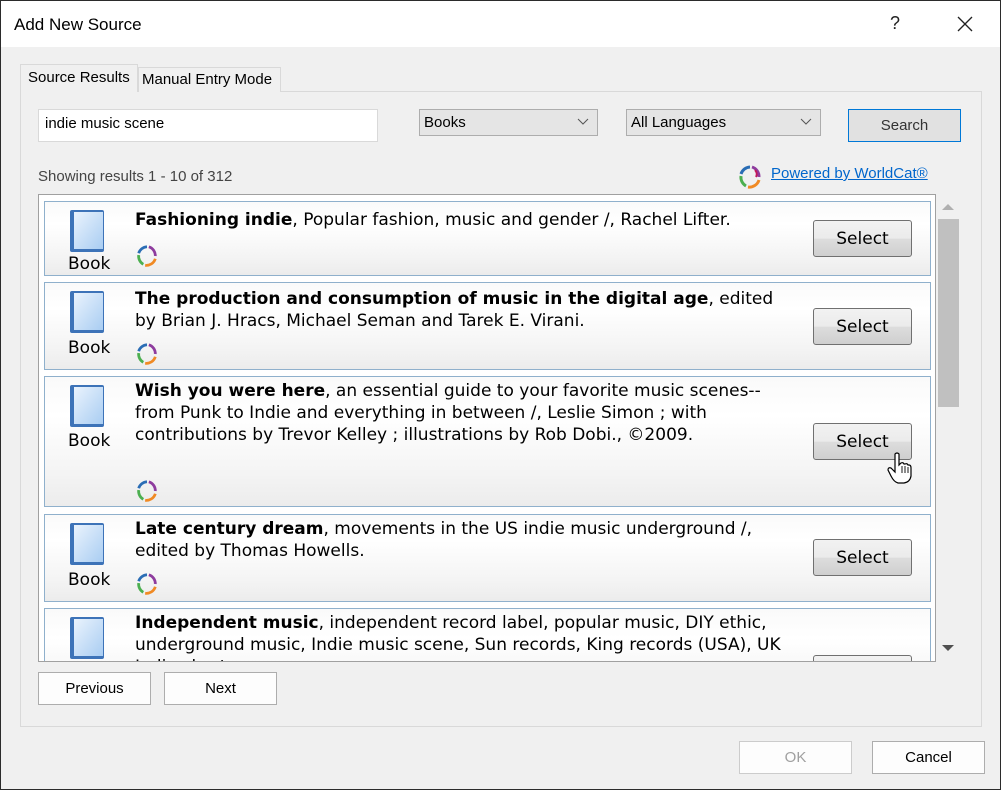 The image size is (1001, 790). Describe the element at coordinates (500, 24) in the screenshot. I see `title-bar: Add New Source ?` at that location.